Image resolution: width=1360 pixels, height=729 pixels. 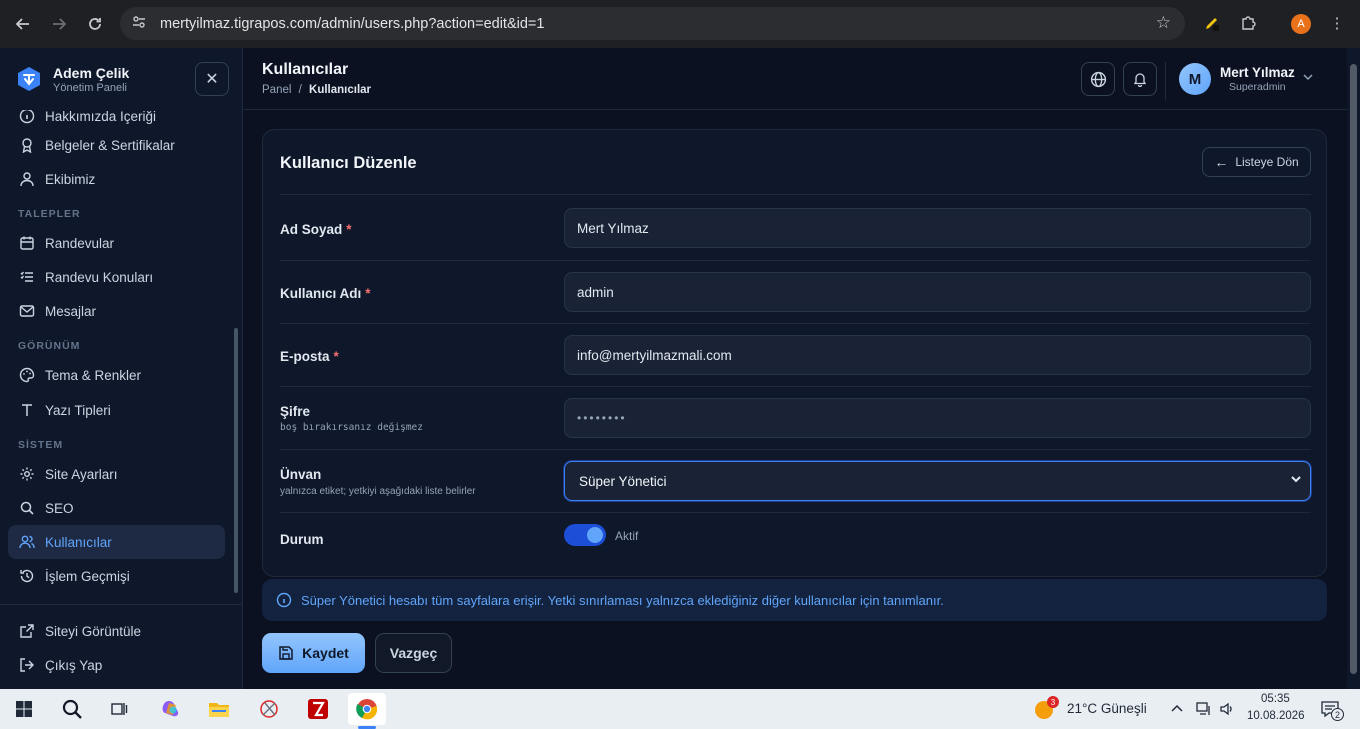 I want to click on windows-start-icon, so click(x=24, y=709).